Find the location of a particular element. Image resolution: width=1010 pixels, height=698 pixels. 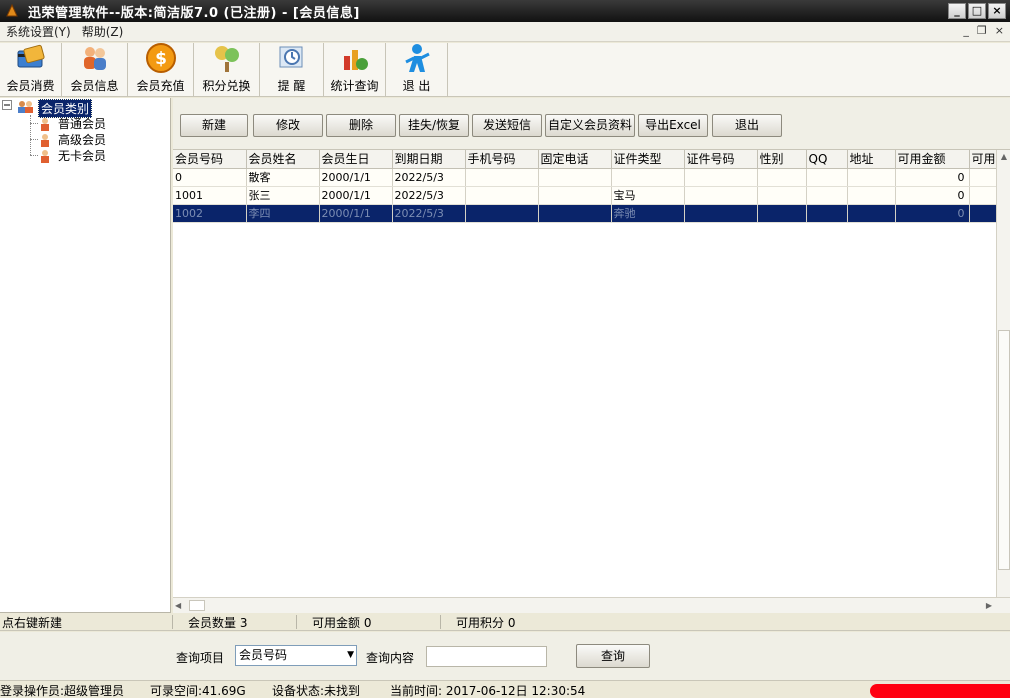

tree-item-regular-member: 普通会员 is located at coordinates (72, 123).